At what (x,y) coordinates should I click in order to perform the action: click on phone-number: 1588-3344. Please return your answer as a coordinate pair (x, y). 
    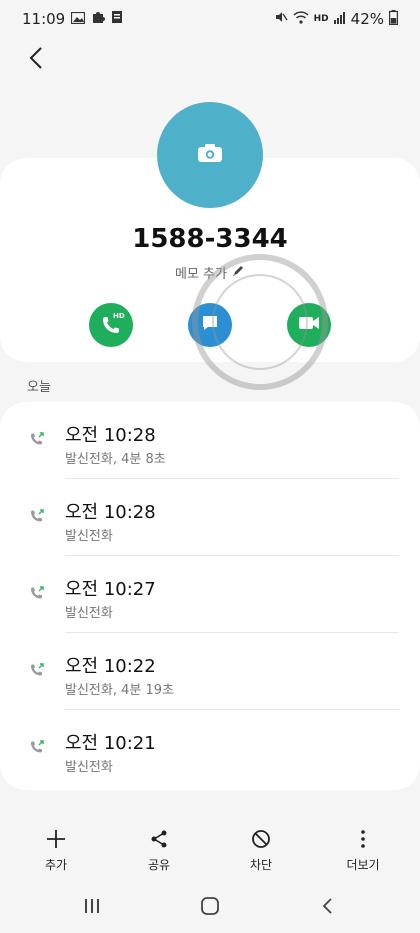
    Looking at the image, I should click on (210, 239).